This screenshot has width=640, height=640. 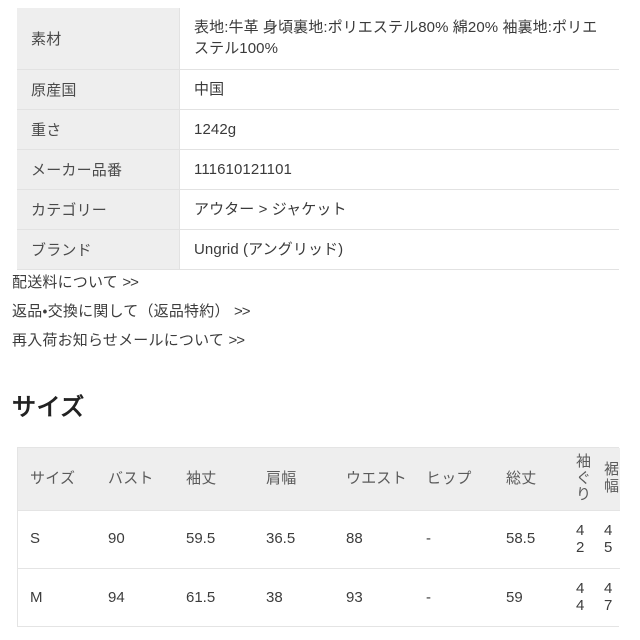 What do you see at coordinates (53, 478) in the screenshot?
I see `size-column-header-size: サイズ` at bounding box center [53, 478].